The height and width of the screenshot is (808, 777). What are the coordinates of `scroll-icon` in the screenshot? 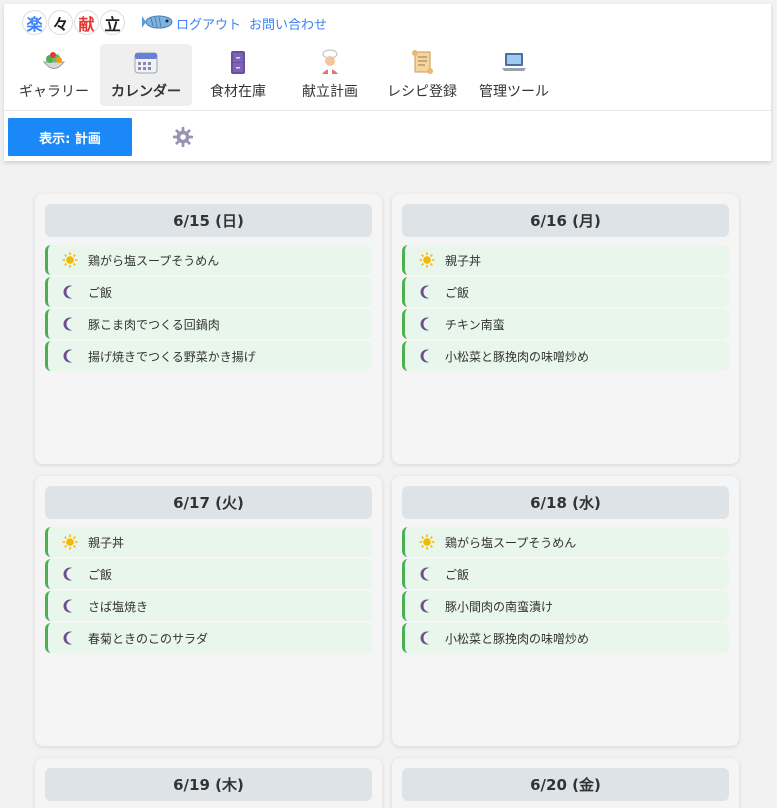 It's located at (422, 62).